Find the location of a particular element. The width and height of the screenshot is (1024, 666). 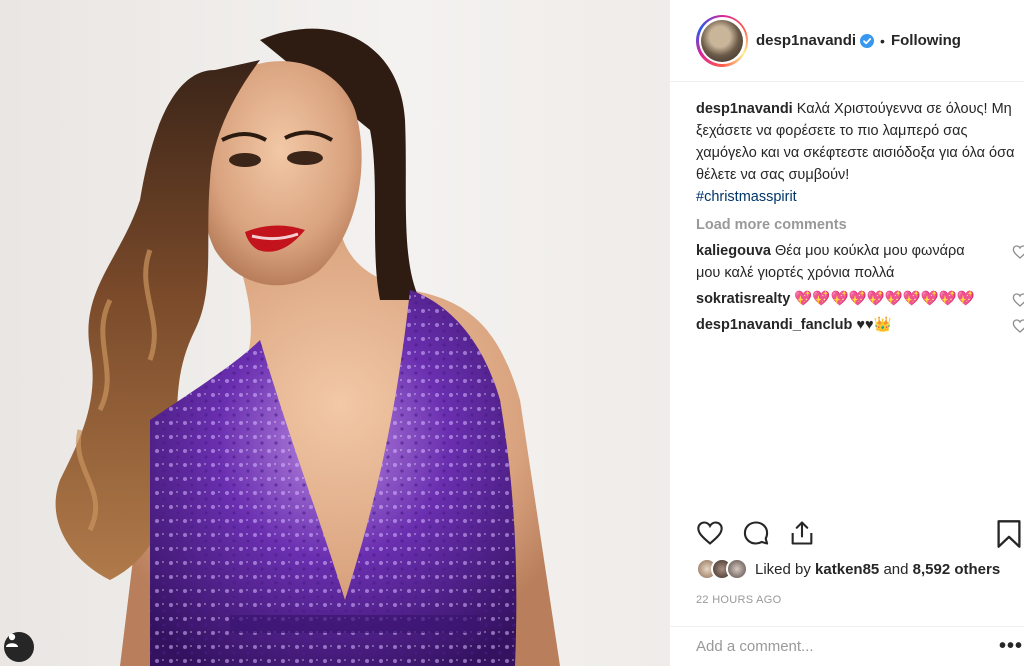

author-username: desp1navandi is located at coordinates (806, 40).